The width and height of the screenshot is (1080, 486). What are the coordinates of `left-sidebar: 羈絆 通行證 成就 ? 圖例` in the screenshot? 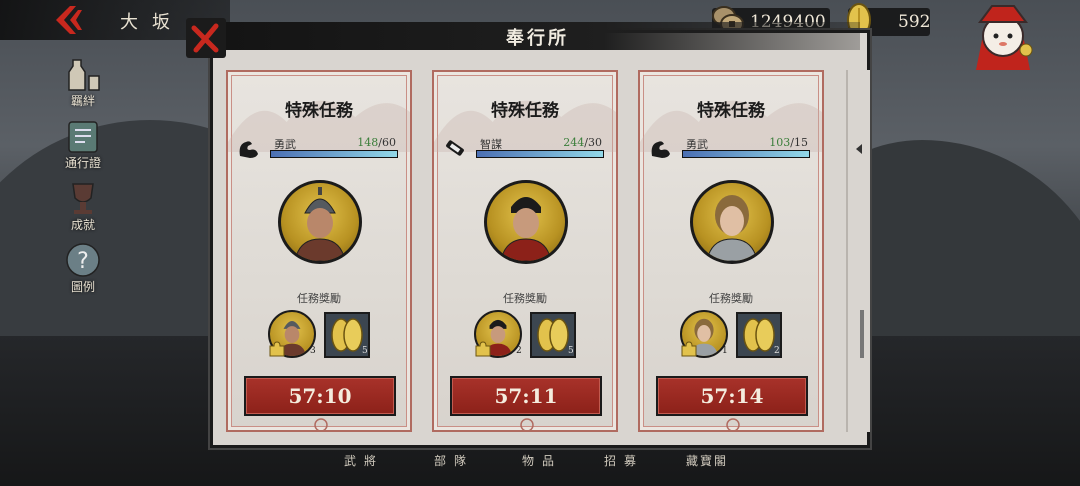 It's located at (83, 178).